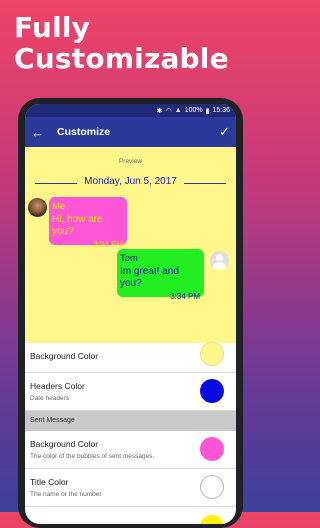 The image size is (320, 528). Describe the element at coordinates (221, 110) in the screenshot. I see `clock: 15:36` at that location.